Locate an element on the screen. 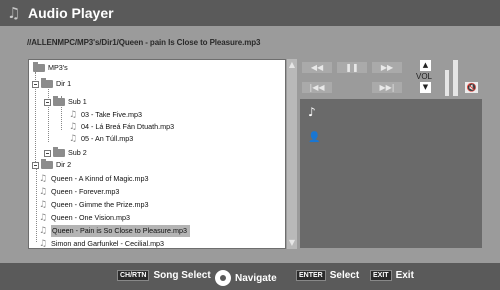 The image size is (500, 290). exit-key-icon: EXIT is located at coordinates (381, 275).